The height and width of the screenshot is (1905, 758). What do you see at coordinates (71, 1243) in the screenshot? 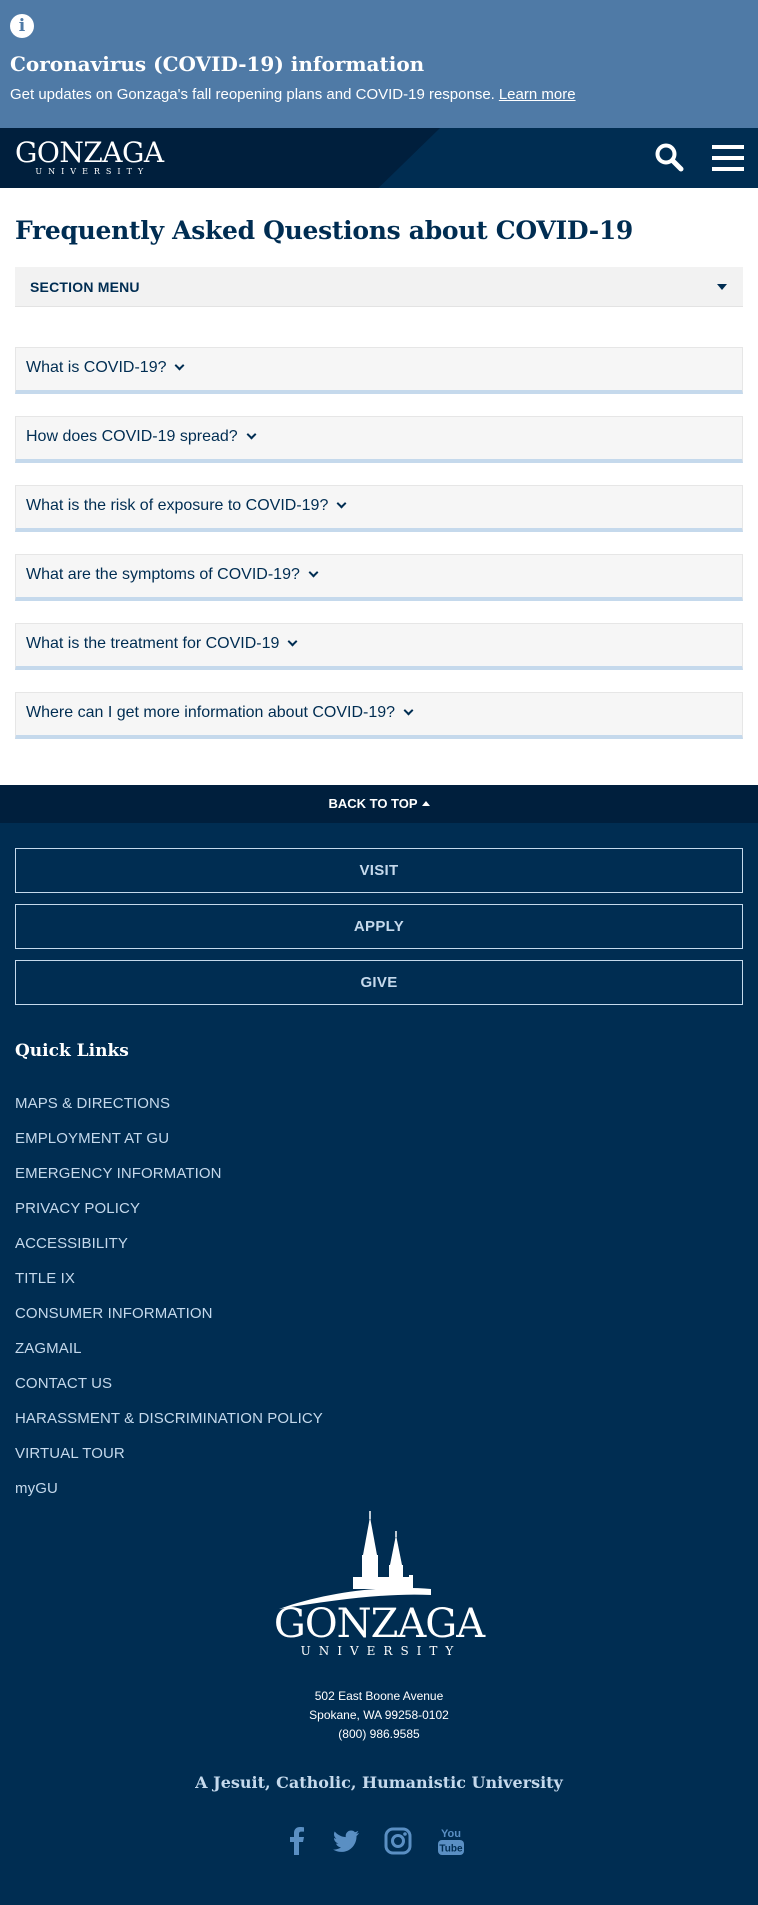
I see `quick-link-accessibility: ACCESSIBILITY` at bounding box center [71, 1243].